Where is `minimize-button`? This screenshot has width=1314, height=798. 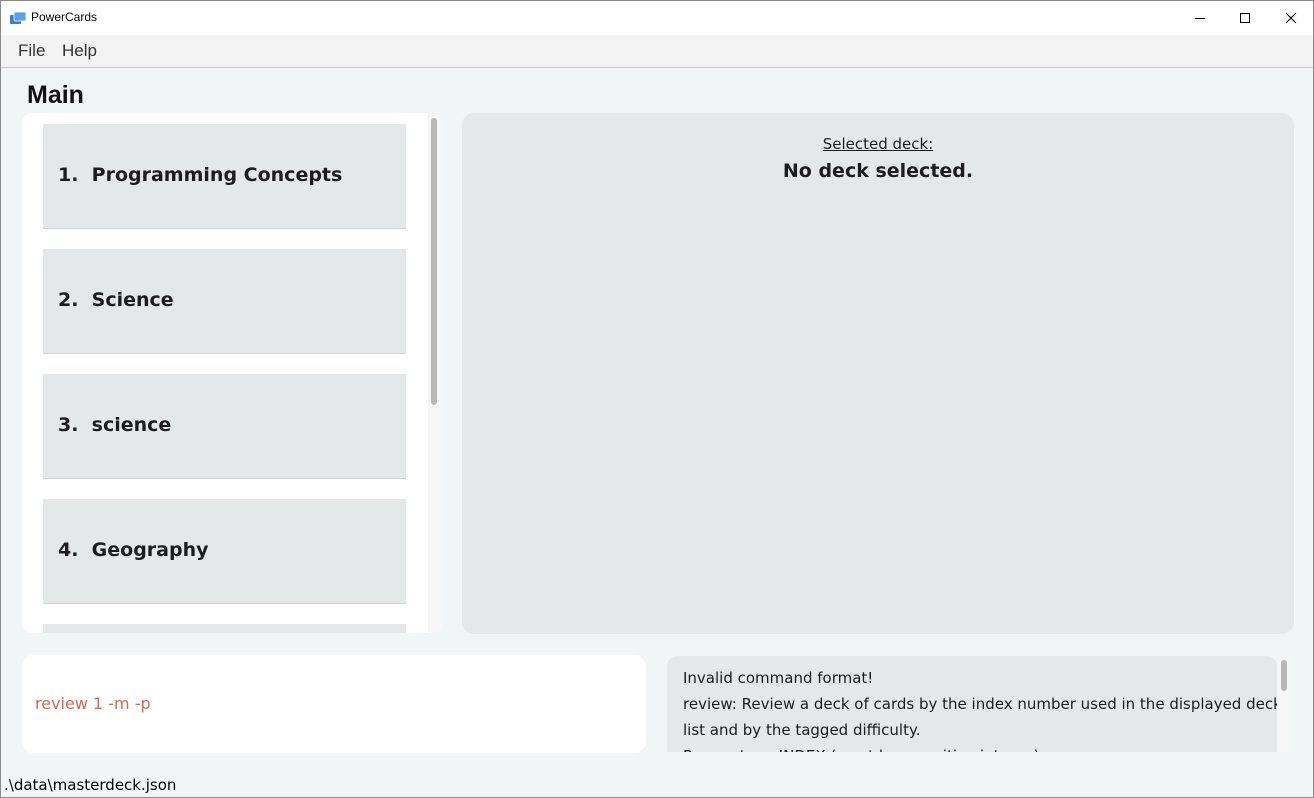
minimize-button is located at coordinates (1200, 18).